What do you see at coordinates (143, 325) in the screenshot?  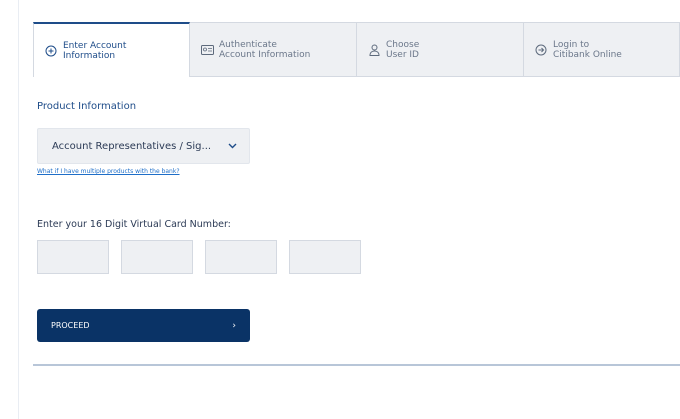 I see `proceed-button: PROCEED ›` at bounding box center [143, 325].